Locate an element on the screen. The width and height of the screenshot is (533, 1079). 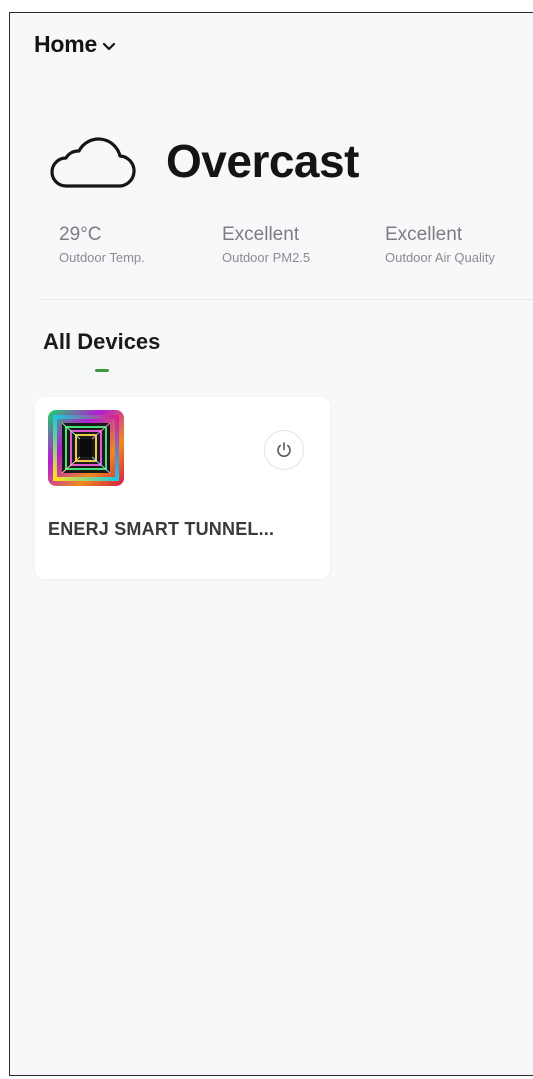
device-thumbnail is located at coordinates (86, 448).